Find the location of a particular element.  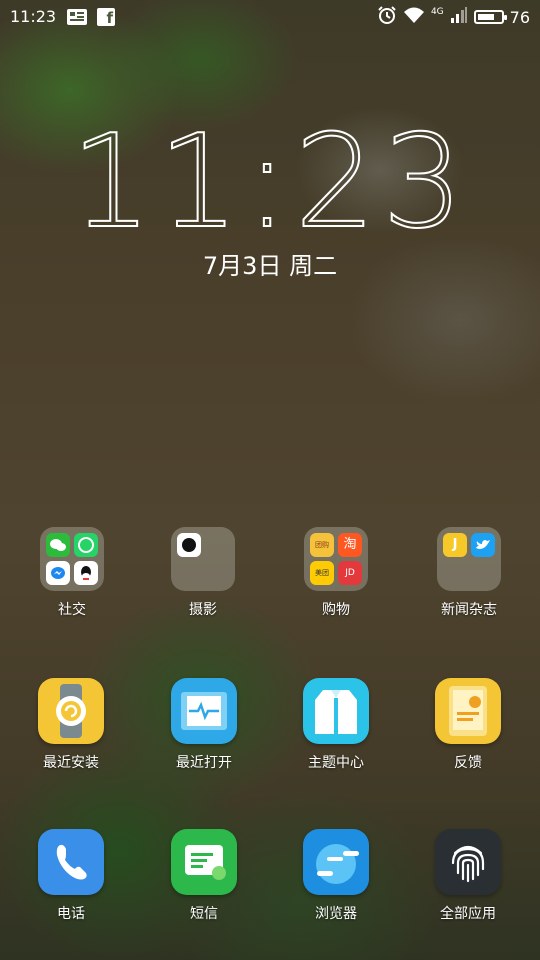

app-phone: 电话 is located at coordinates (71, 876).